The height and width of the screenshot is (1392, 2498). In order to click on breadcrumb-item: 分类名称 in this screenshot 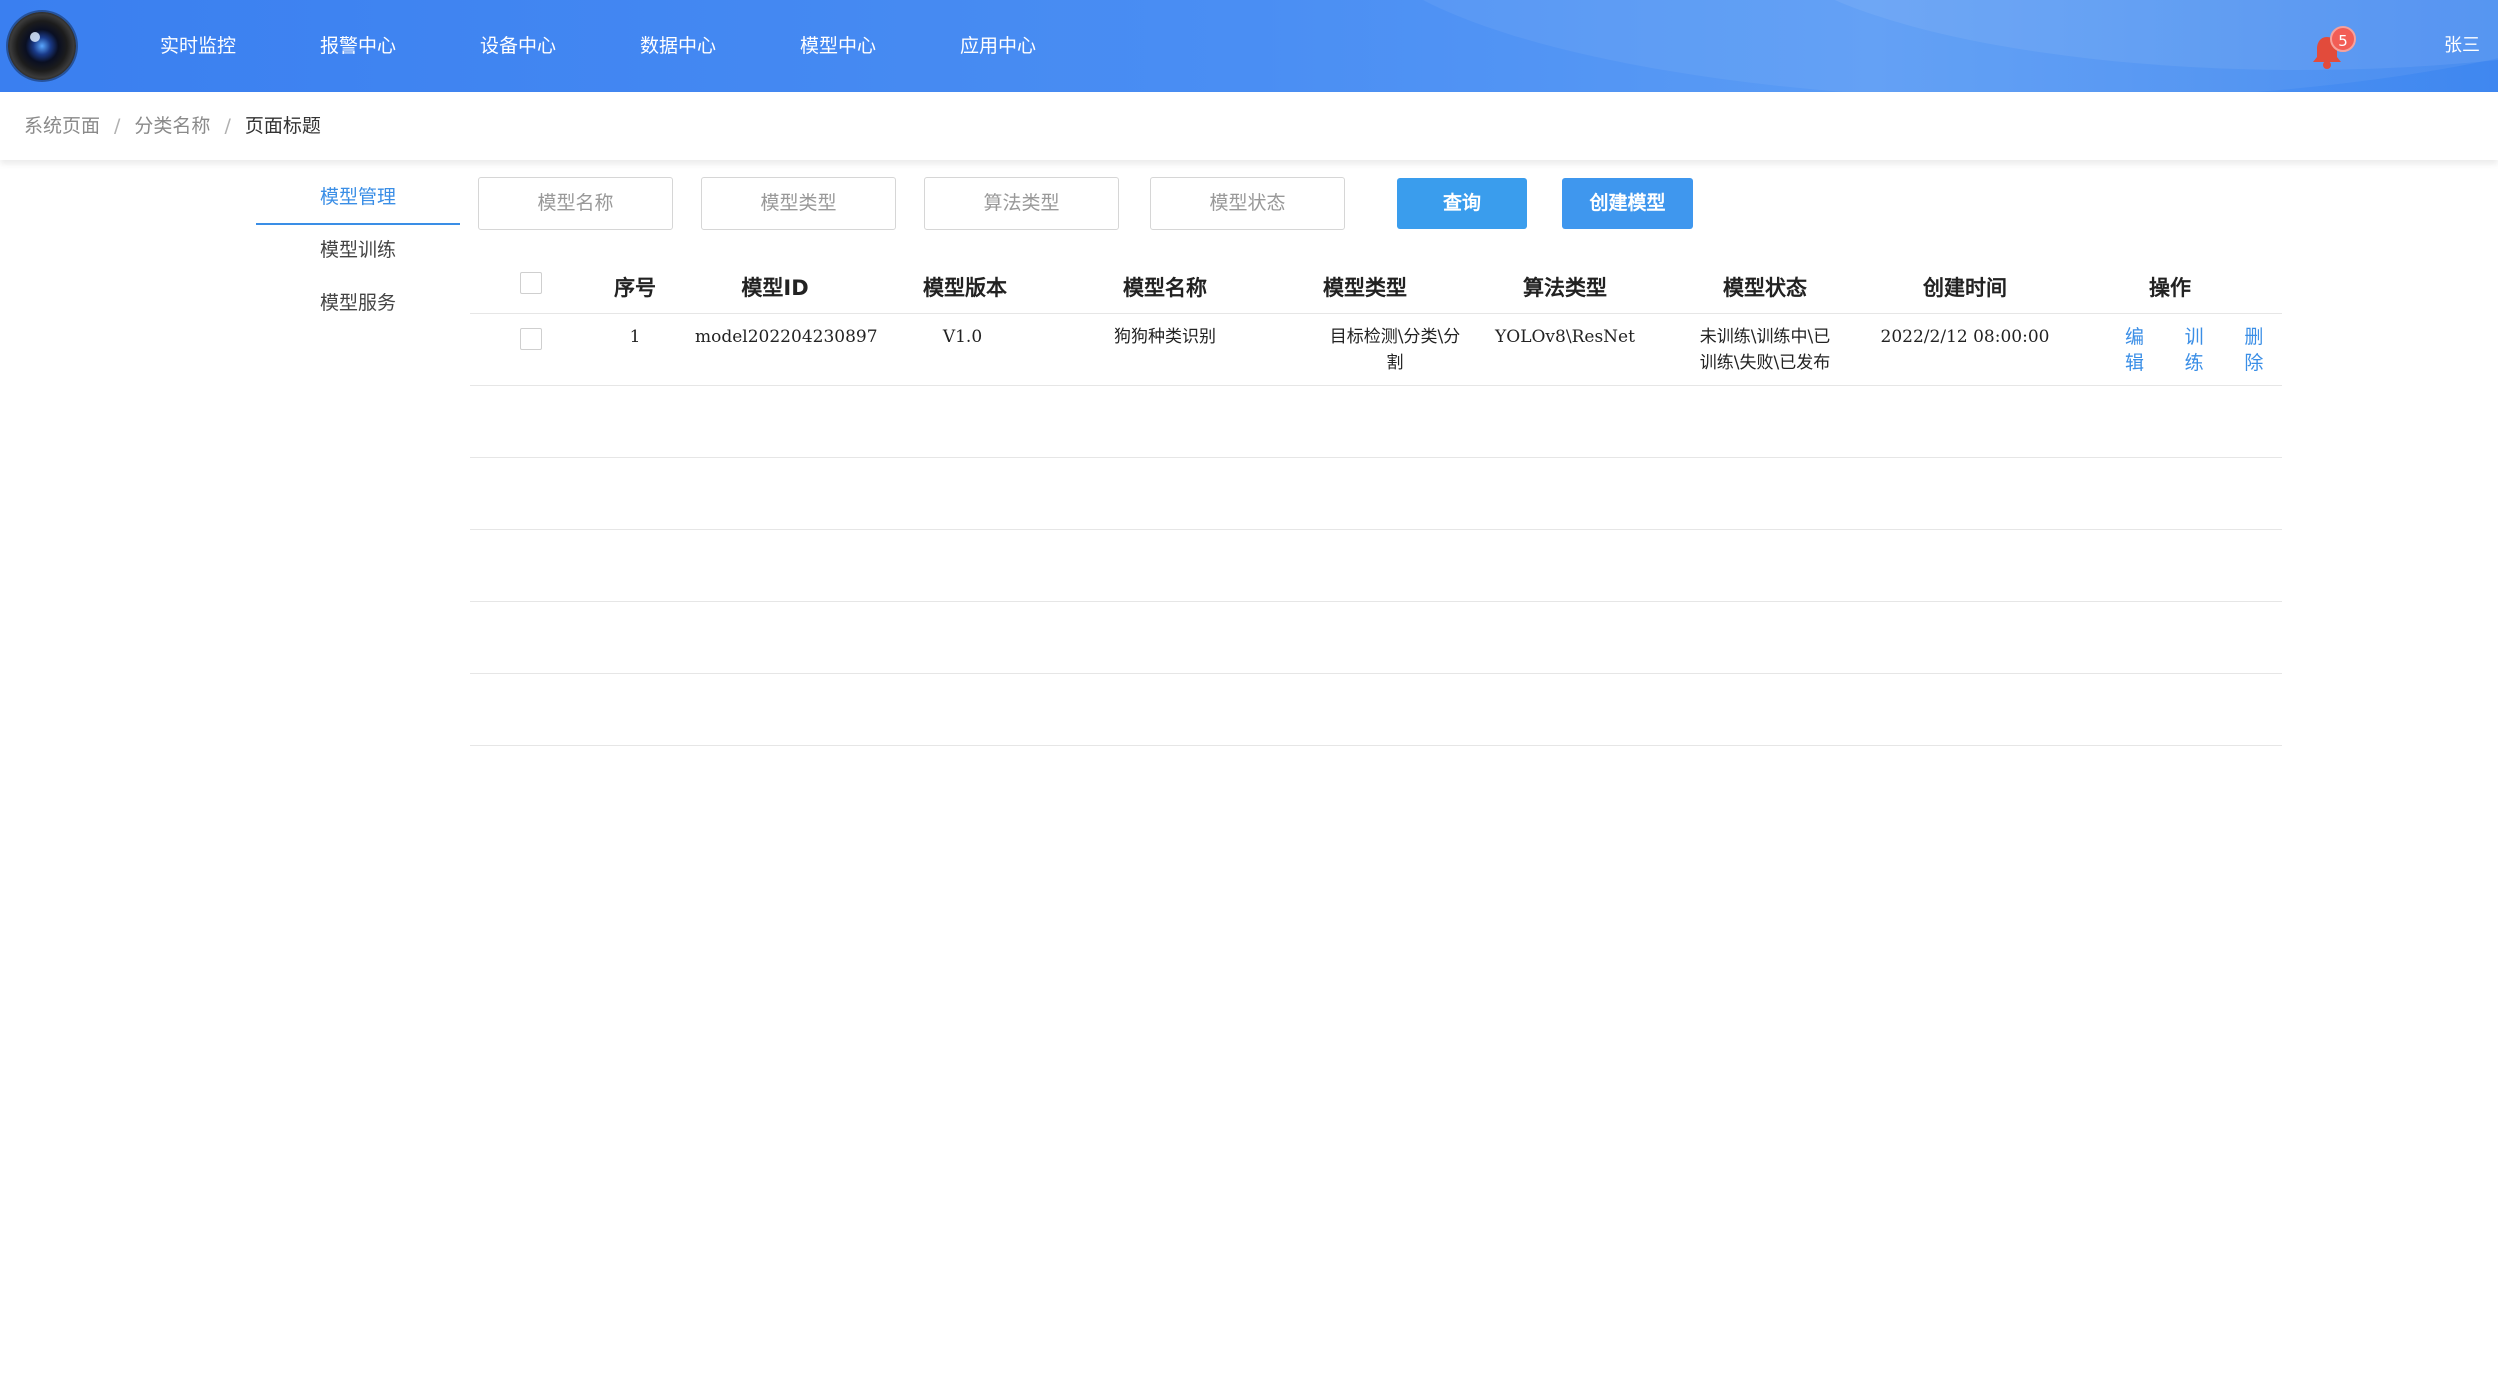, I will do `click(172, 126)`.